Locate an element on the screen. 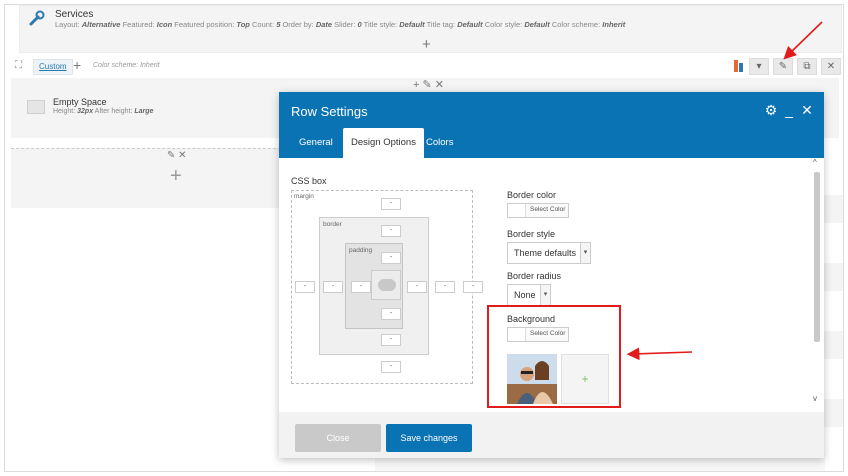 This screenshot has width=848, height=476. arrow-to-edit-icon is located at coordinates (803, 40).